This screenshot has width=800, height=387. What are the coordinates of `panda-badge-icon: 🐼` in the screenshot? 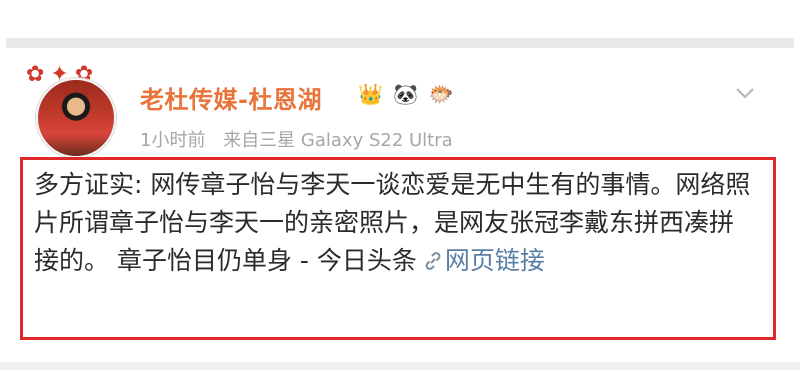 It's located at (405, 94).